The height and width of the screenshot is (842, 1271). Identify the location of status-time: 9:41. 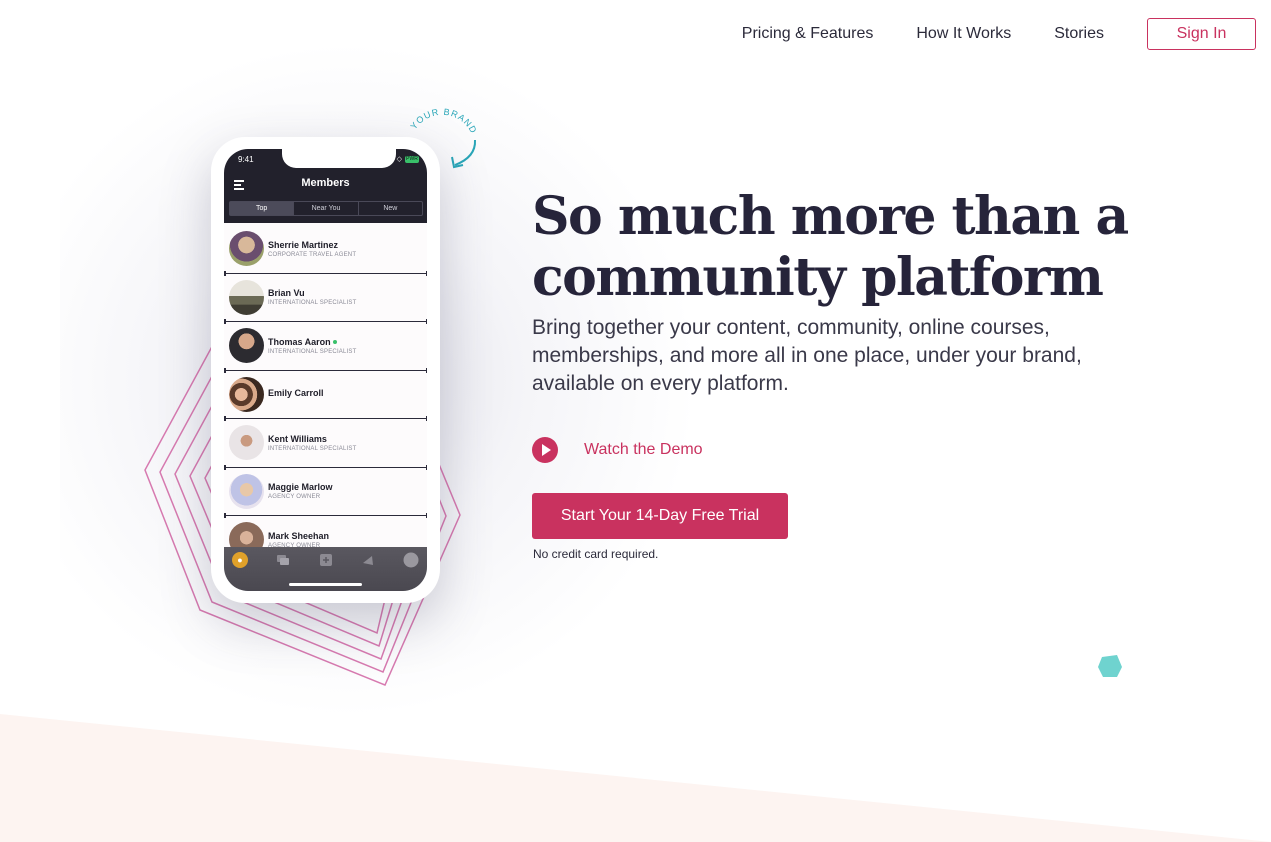
(246, 159).